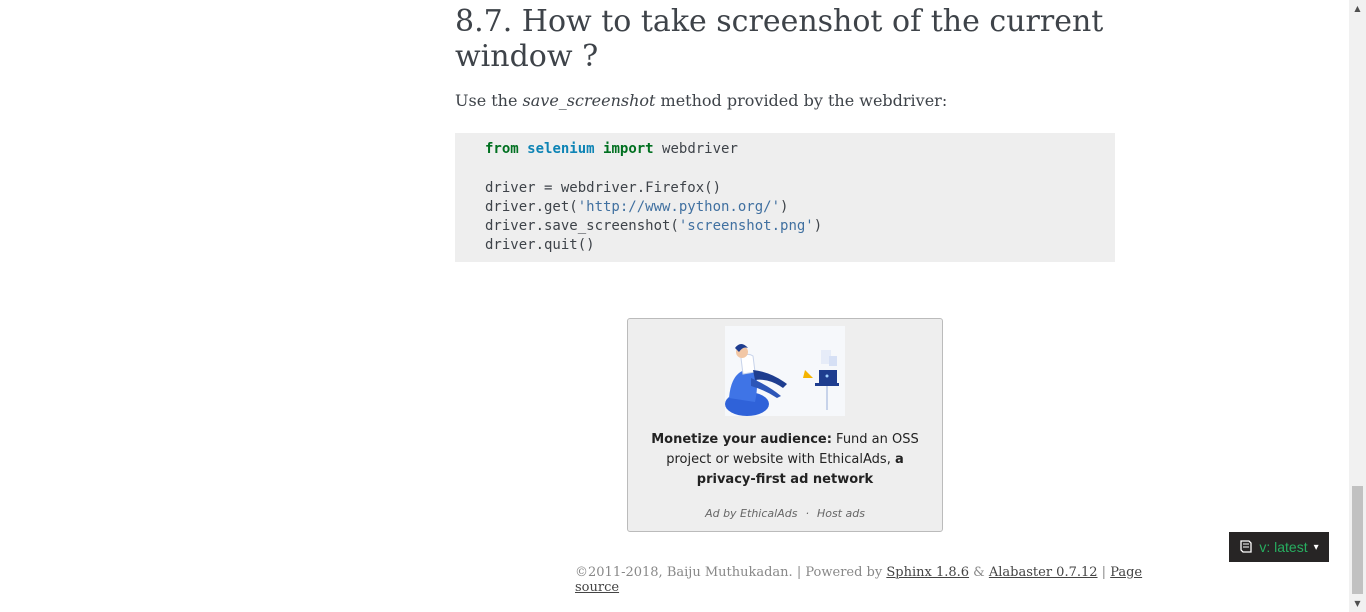 Image resolution: width=1366 pixels, height=612 pixels. Describe the element at coordinates (1357, 540) in the screenshot. I see `scrollbar-thumb` at that location.